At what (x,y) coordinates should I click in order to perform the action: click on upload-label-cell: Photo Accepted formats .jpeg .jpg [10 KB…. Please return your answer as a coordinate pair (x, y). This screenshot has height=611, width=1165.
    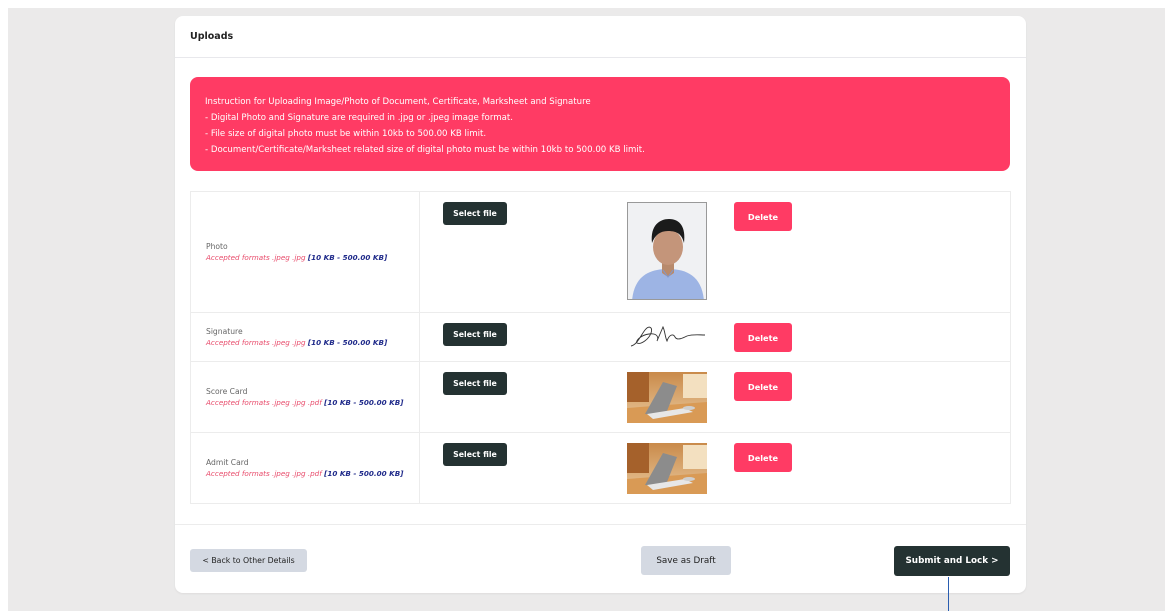
    Looking at the image, I should click on (305, 252).